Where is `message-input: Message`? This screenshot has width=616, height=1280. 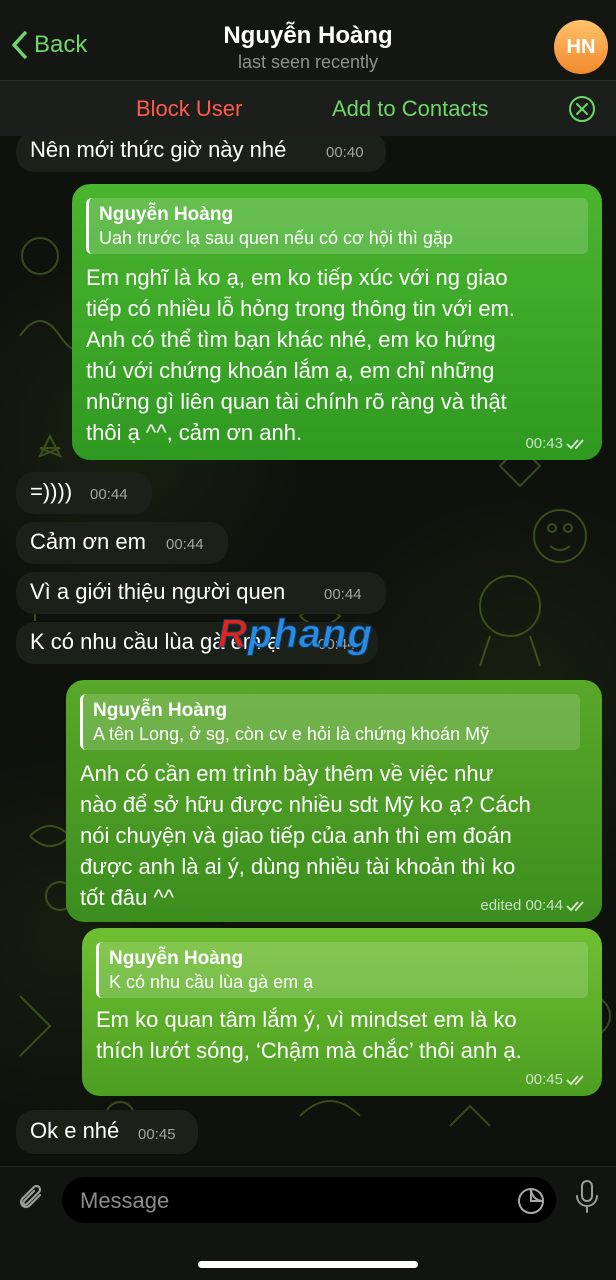 message-input: Message is located at coordinates (309, 1200).